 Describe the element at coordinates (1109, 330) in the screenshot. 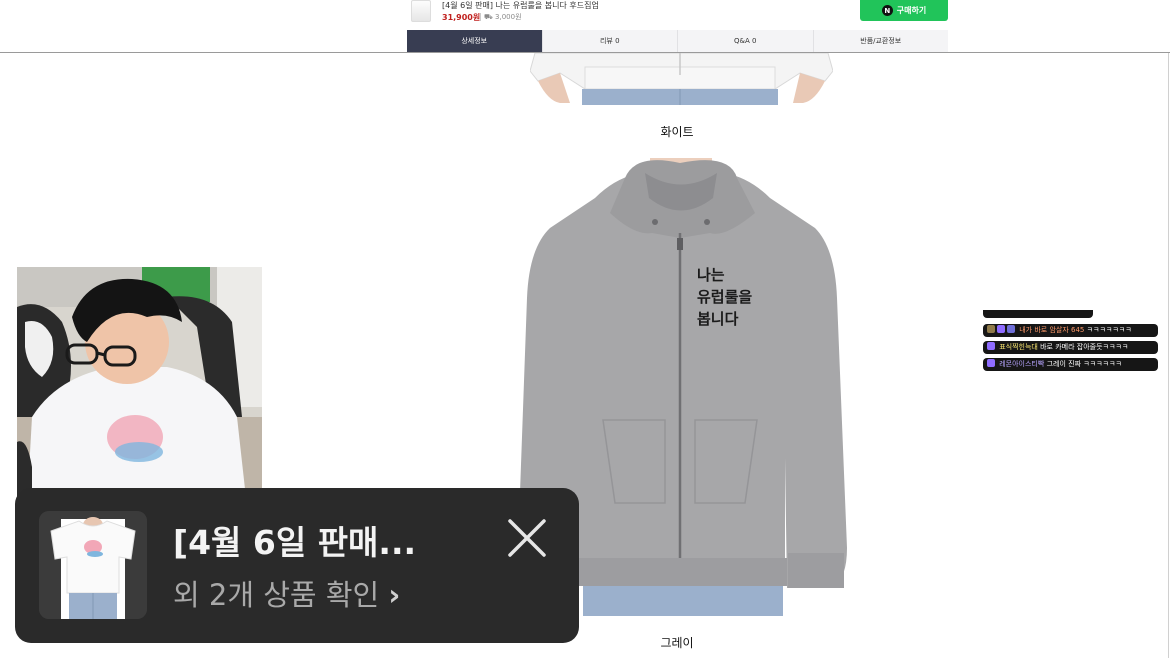

I see `chat-text: ㅋㅋㅋㅋㅋㅋㅋ` at that location.